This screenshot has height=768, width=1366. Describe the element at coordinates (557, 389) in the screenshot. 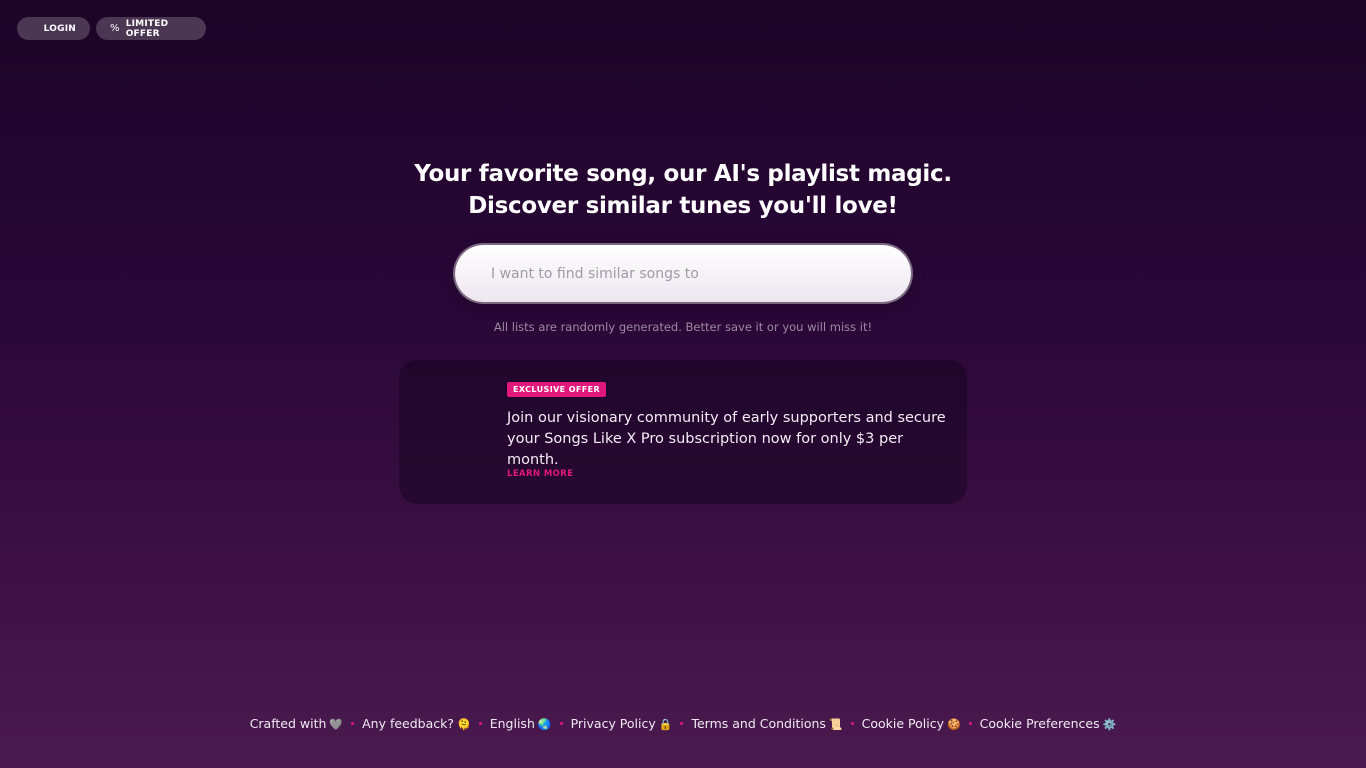

I see `exclusive-offer-badge: EXCLUSIVE OFFER` at that location.